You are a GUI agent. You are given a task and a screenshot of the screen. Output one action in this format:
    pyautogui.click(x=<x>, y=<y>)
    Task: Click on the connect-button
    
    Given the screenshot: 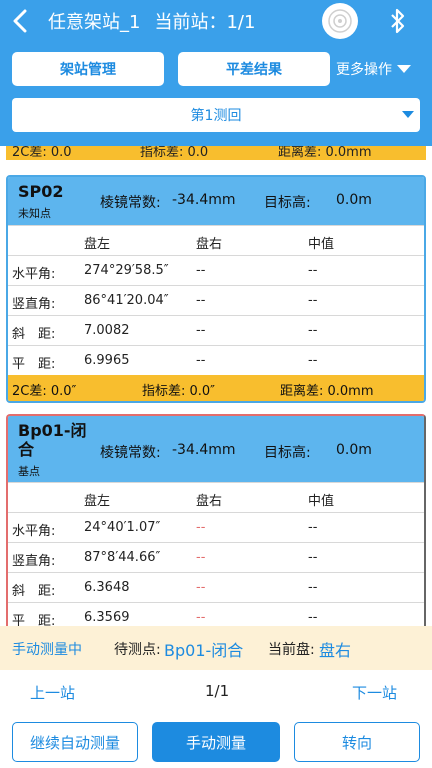 What is the action you would take?
    pyautogui.click(x=340, y=21)
    